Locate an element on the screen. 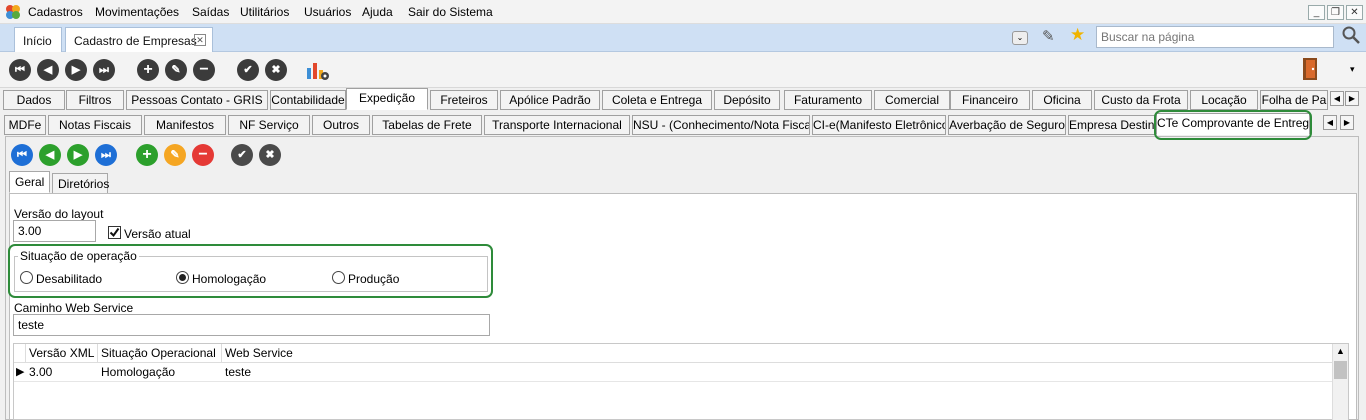  radio-desabilitado is located at coordinates (26, 277).